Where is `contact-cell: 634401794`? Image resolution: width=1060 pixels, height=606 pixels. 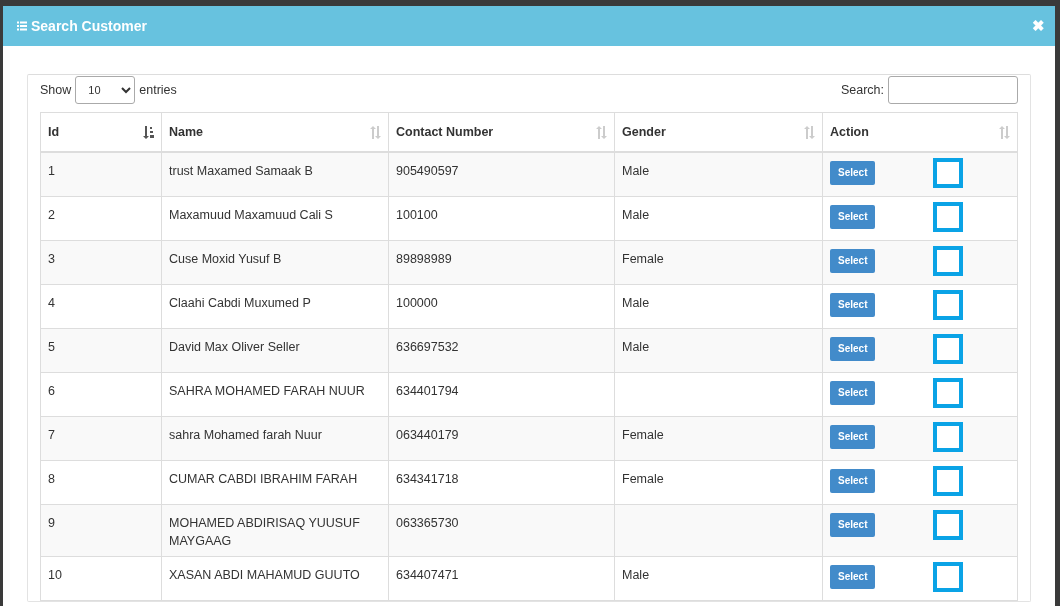
contact-cell: 634401794 is located at coordinates (501, 394).